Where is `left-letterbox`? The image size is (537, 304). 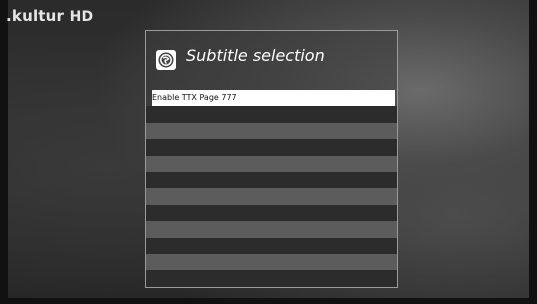
left-letterbox is located at coordinates (4, 152).